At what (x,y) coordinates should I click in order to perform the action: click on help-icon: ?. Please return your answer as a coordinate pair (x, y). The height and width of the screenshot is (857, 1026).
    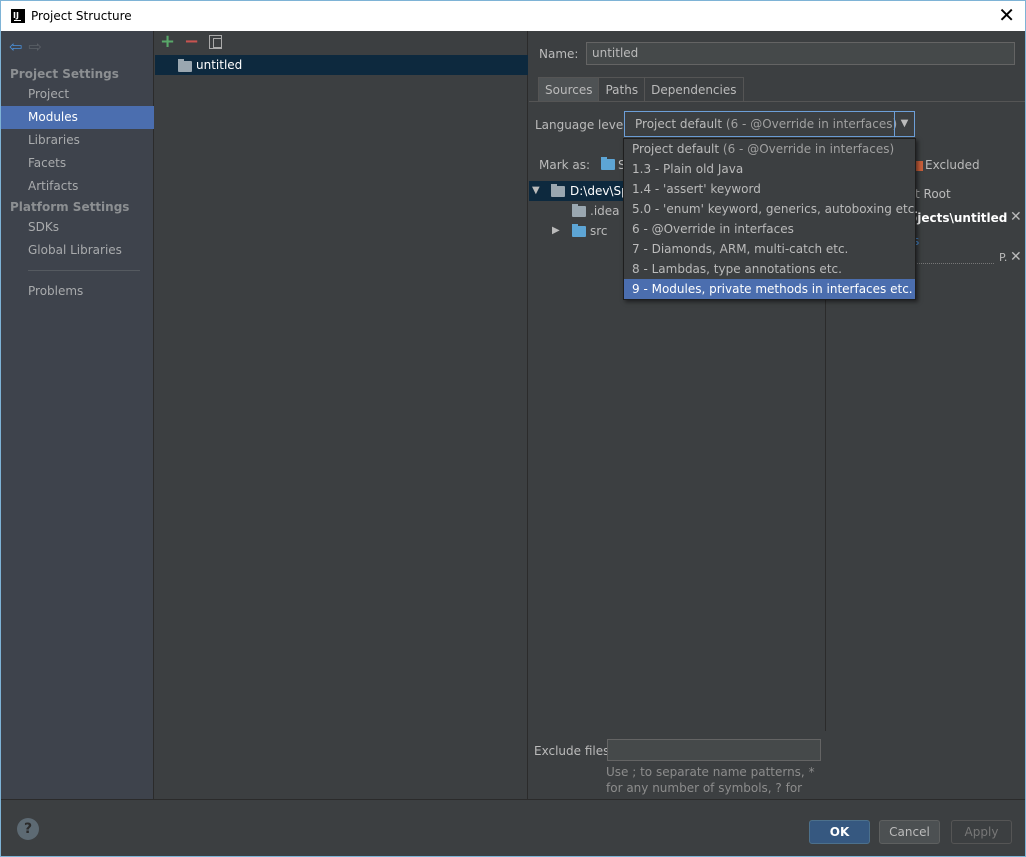
    Looking at the image, I should click on (28, 829).